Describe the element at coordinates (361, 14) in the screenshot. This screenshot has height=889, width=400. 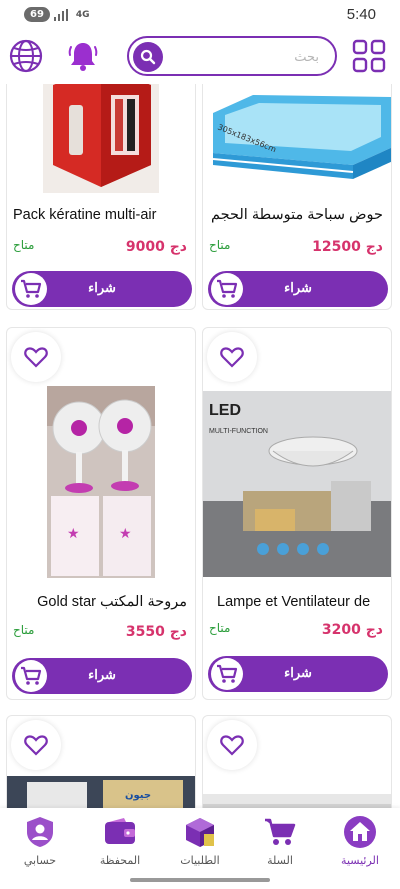
I see `clock: 5:40` at that location.